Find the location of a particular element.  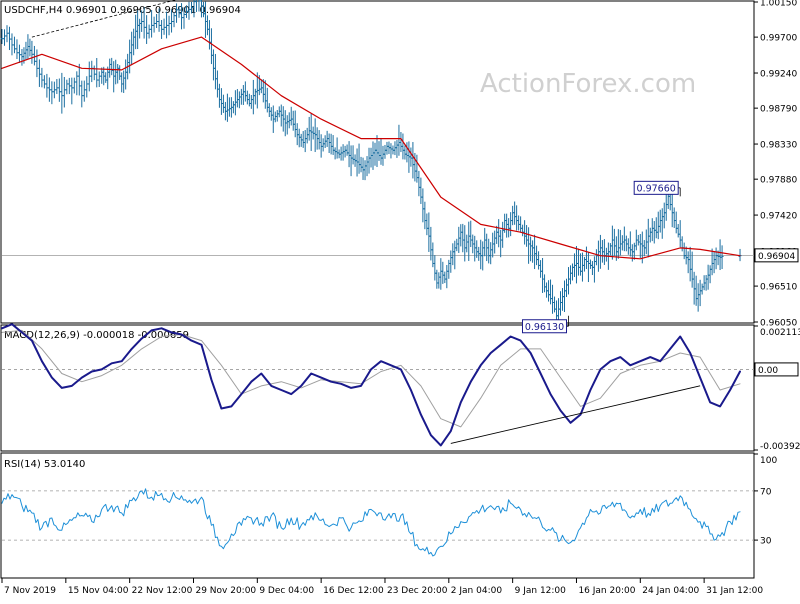

x-axis-tick-label: 31 Jan 12:00 is located at coordinates (734, 591).